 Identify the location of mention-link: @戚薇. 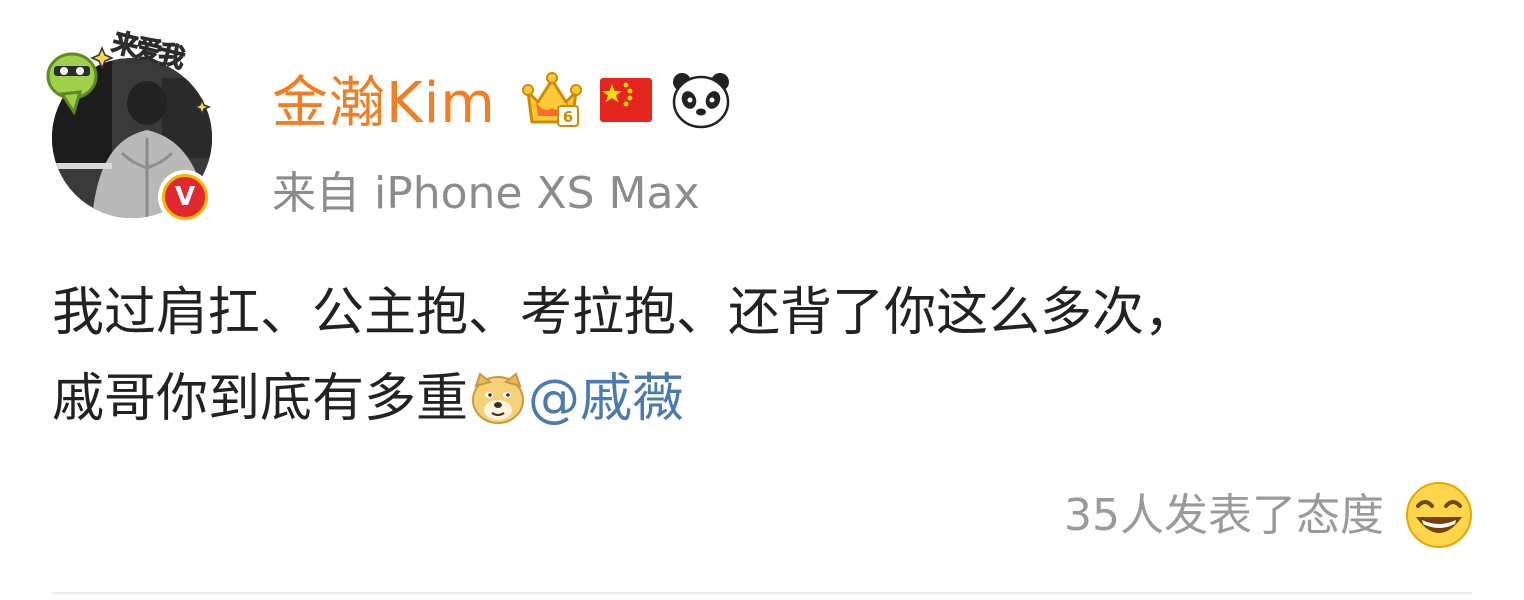
(606, 399).